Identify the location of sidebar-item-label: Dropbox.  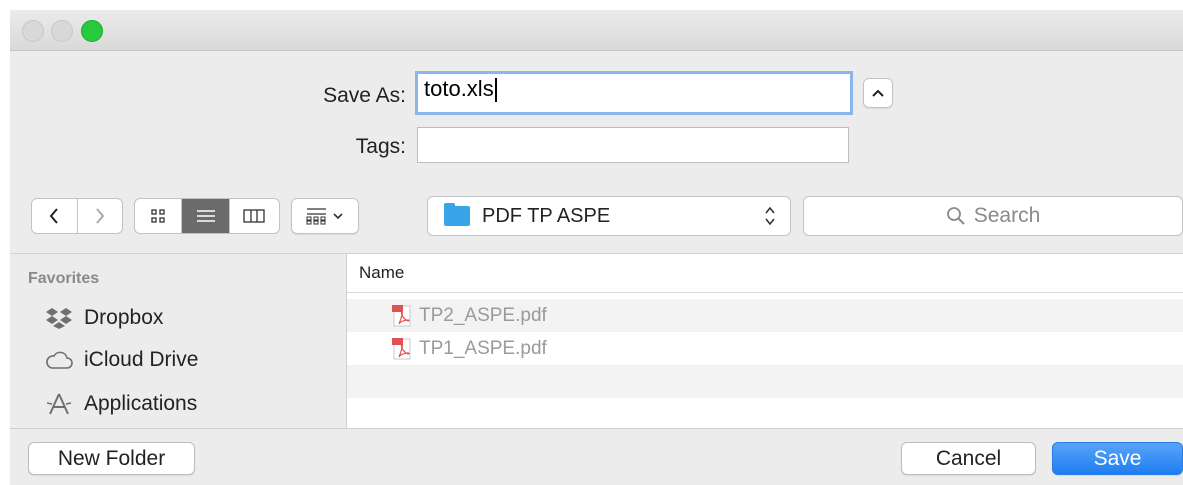
(124, 317).